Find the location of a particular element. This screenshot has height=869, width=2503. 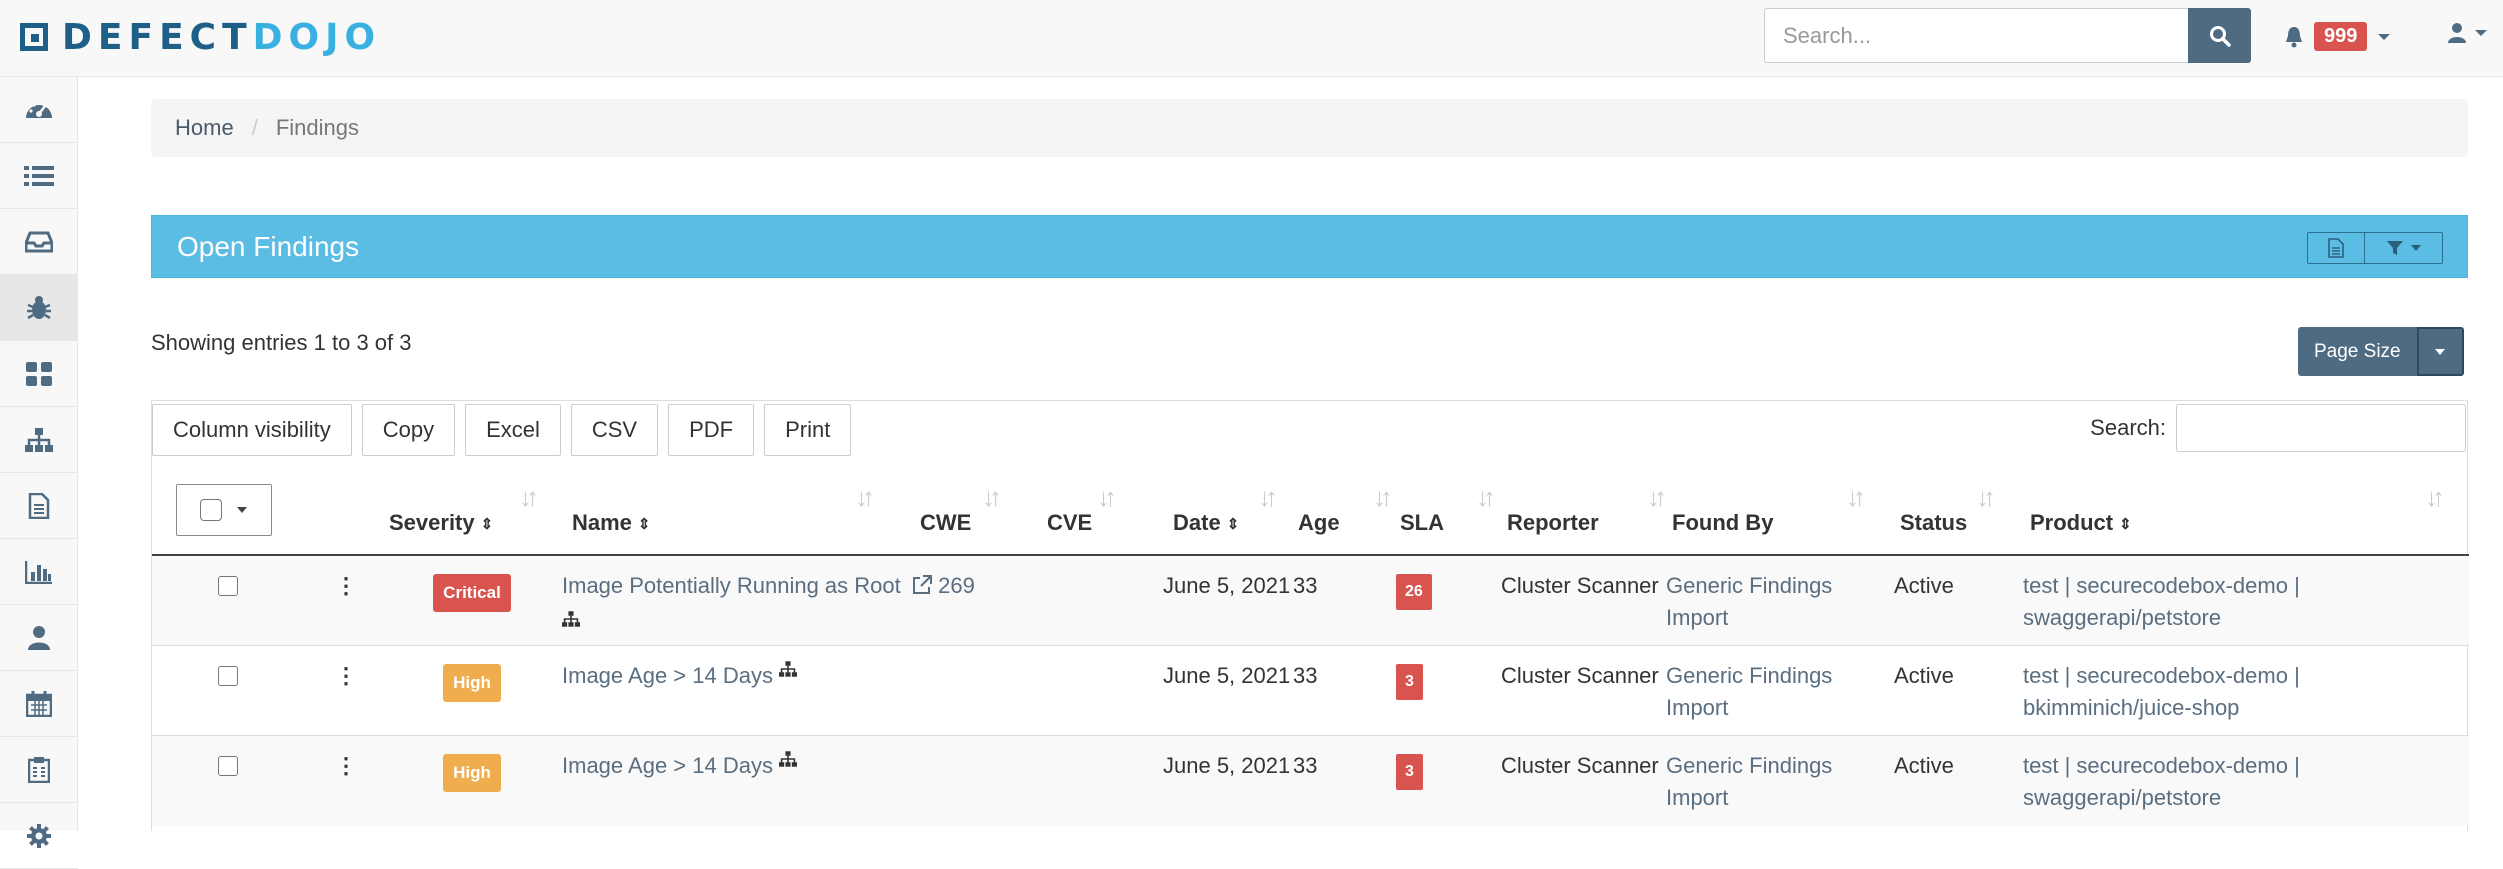

sidebar-item-endpoints is located at coordinates (39, 440).